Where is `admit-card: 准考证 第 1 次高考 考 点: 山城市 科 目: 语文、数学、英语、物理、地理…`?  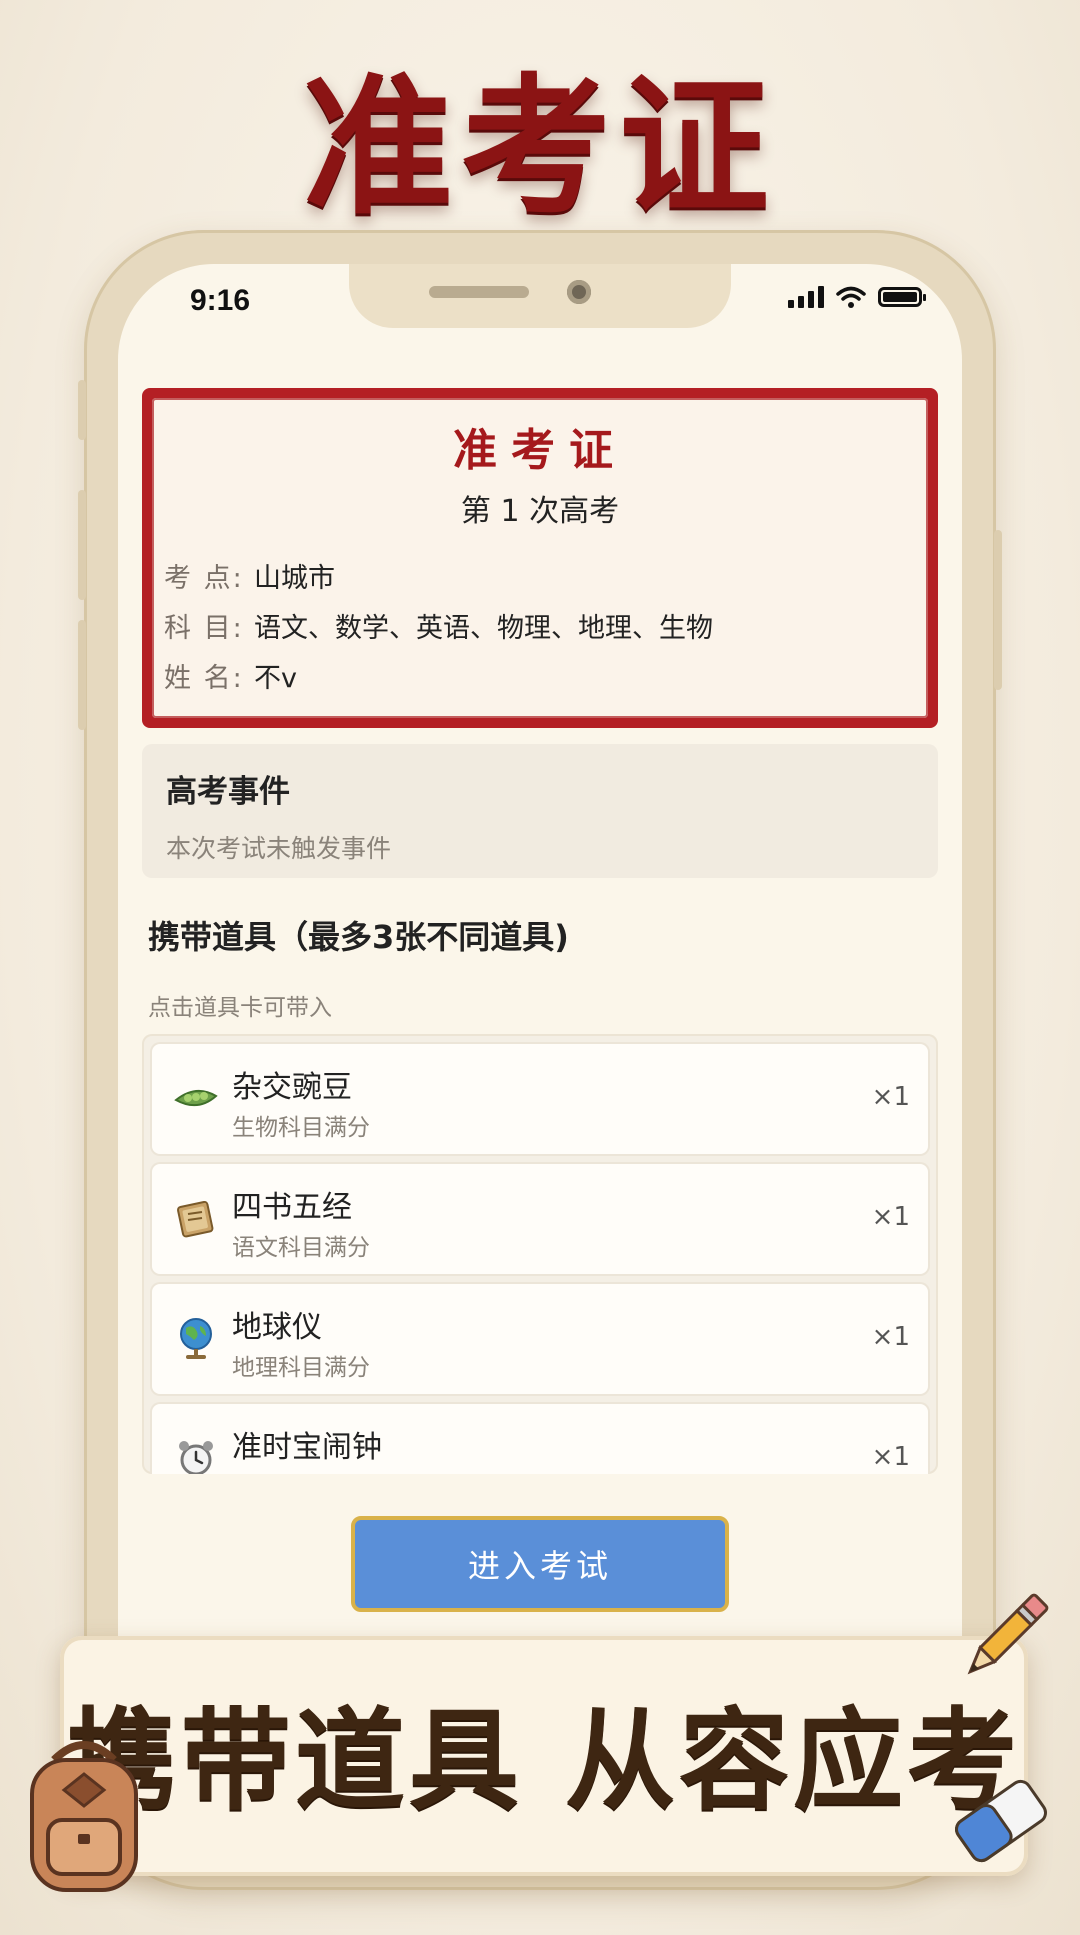
admit-card: 准考证 第 1 次高考 考 点: 山城市 科 目: 语文、数学、英语、物理、地理… is located at coordinates (540, 558).